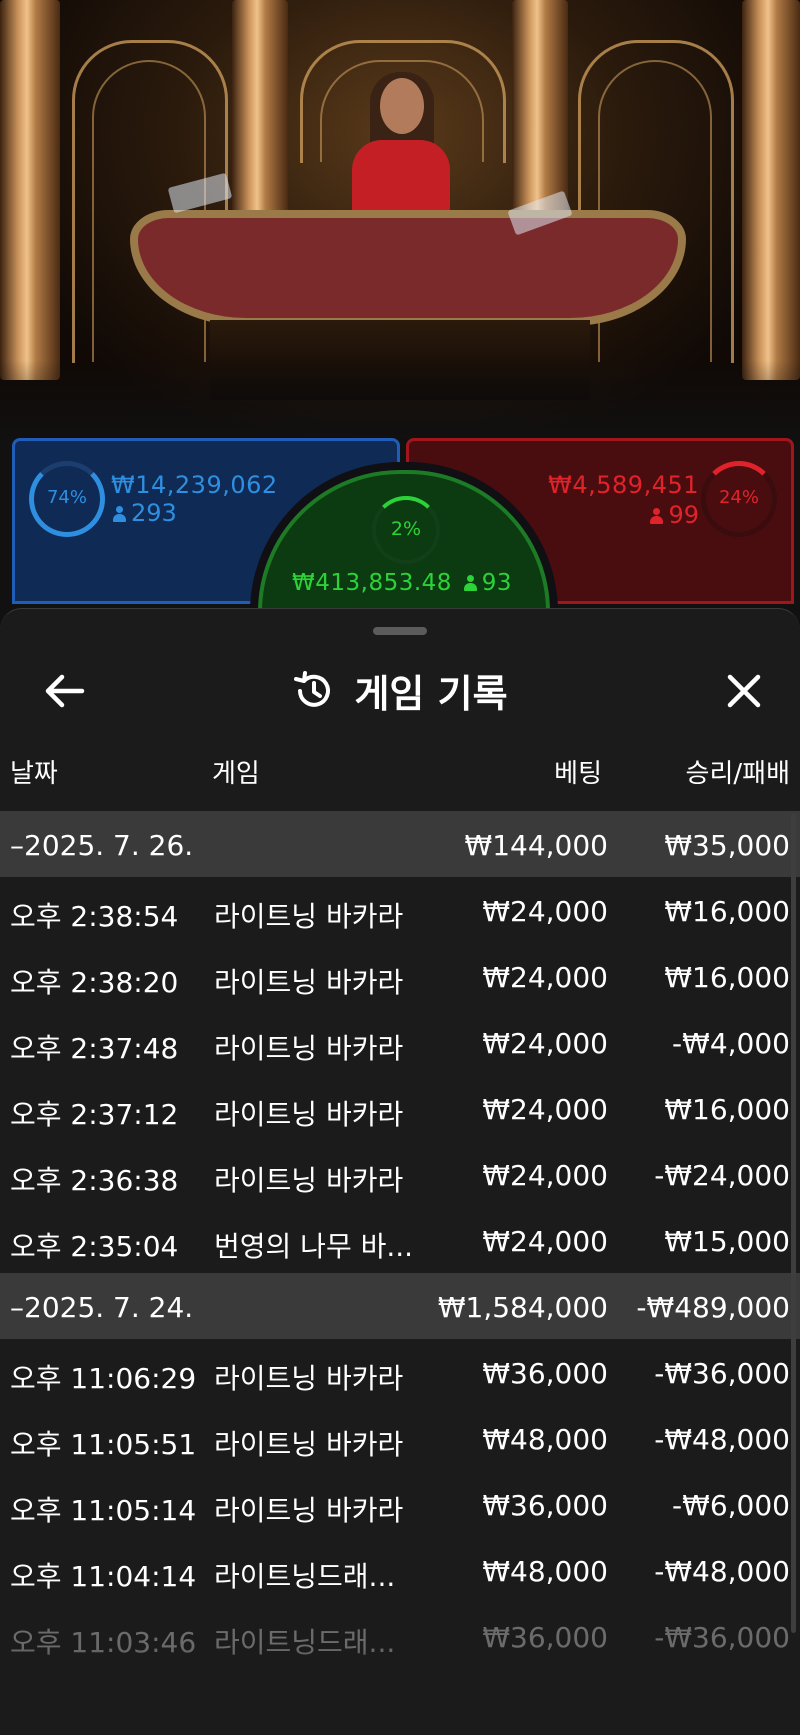  What do you see at coordinates (727, 1241) in the screenshot?
I see `row-win-loss: ₩15,000` at bounding box center [727, 1241].